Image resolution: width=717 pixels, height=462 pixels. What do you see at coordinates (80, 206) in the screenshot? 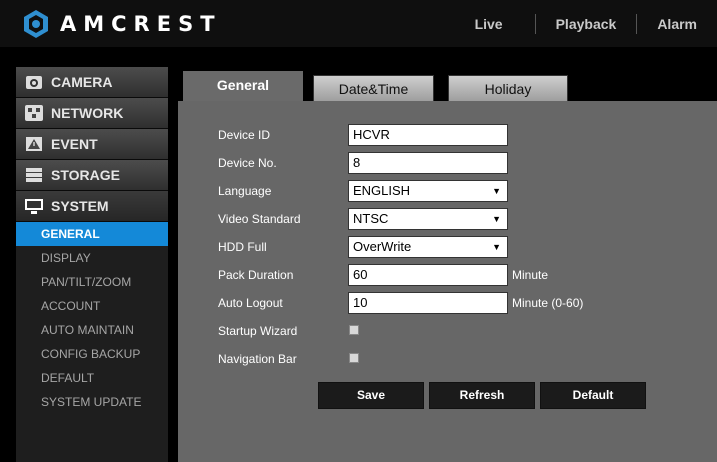
I see `sidebar-label: SYSTEM` at bounding box center [80, 206].